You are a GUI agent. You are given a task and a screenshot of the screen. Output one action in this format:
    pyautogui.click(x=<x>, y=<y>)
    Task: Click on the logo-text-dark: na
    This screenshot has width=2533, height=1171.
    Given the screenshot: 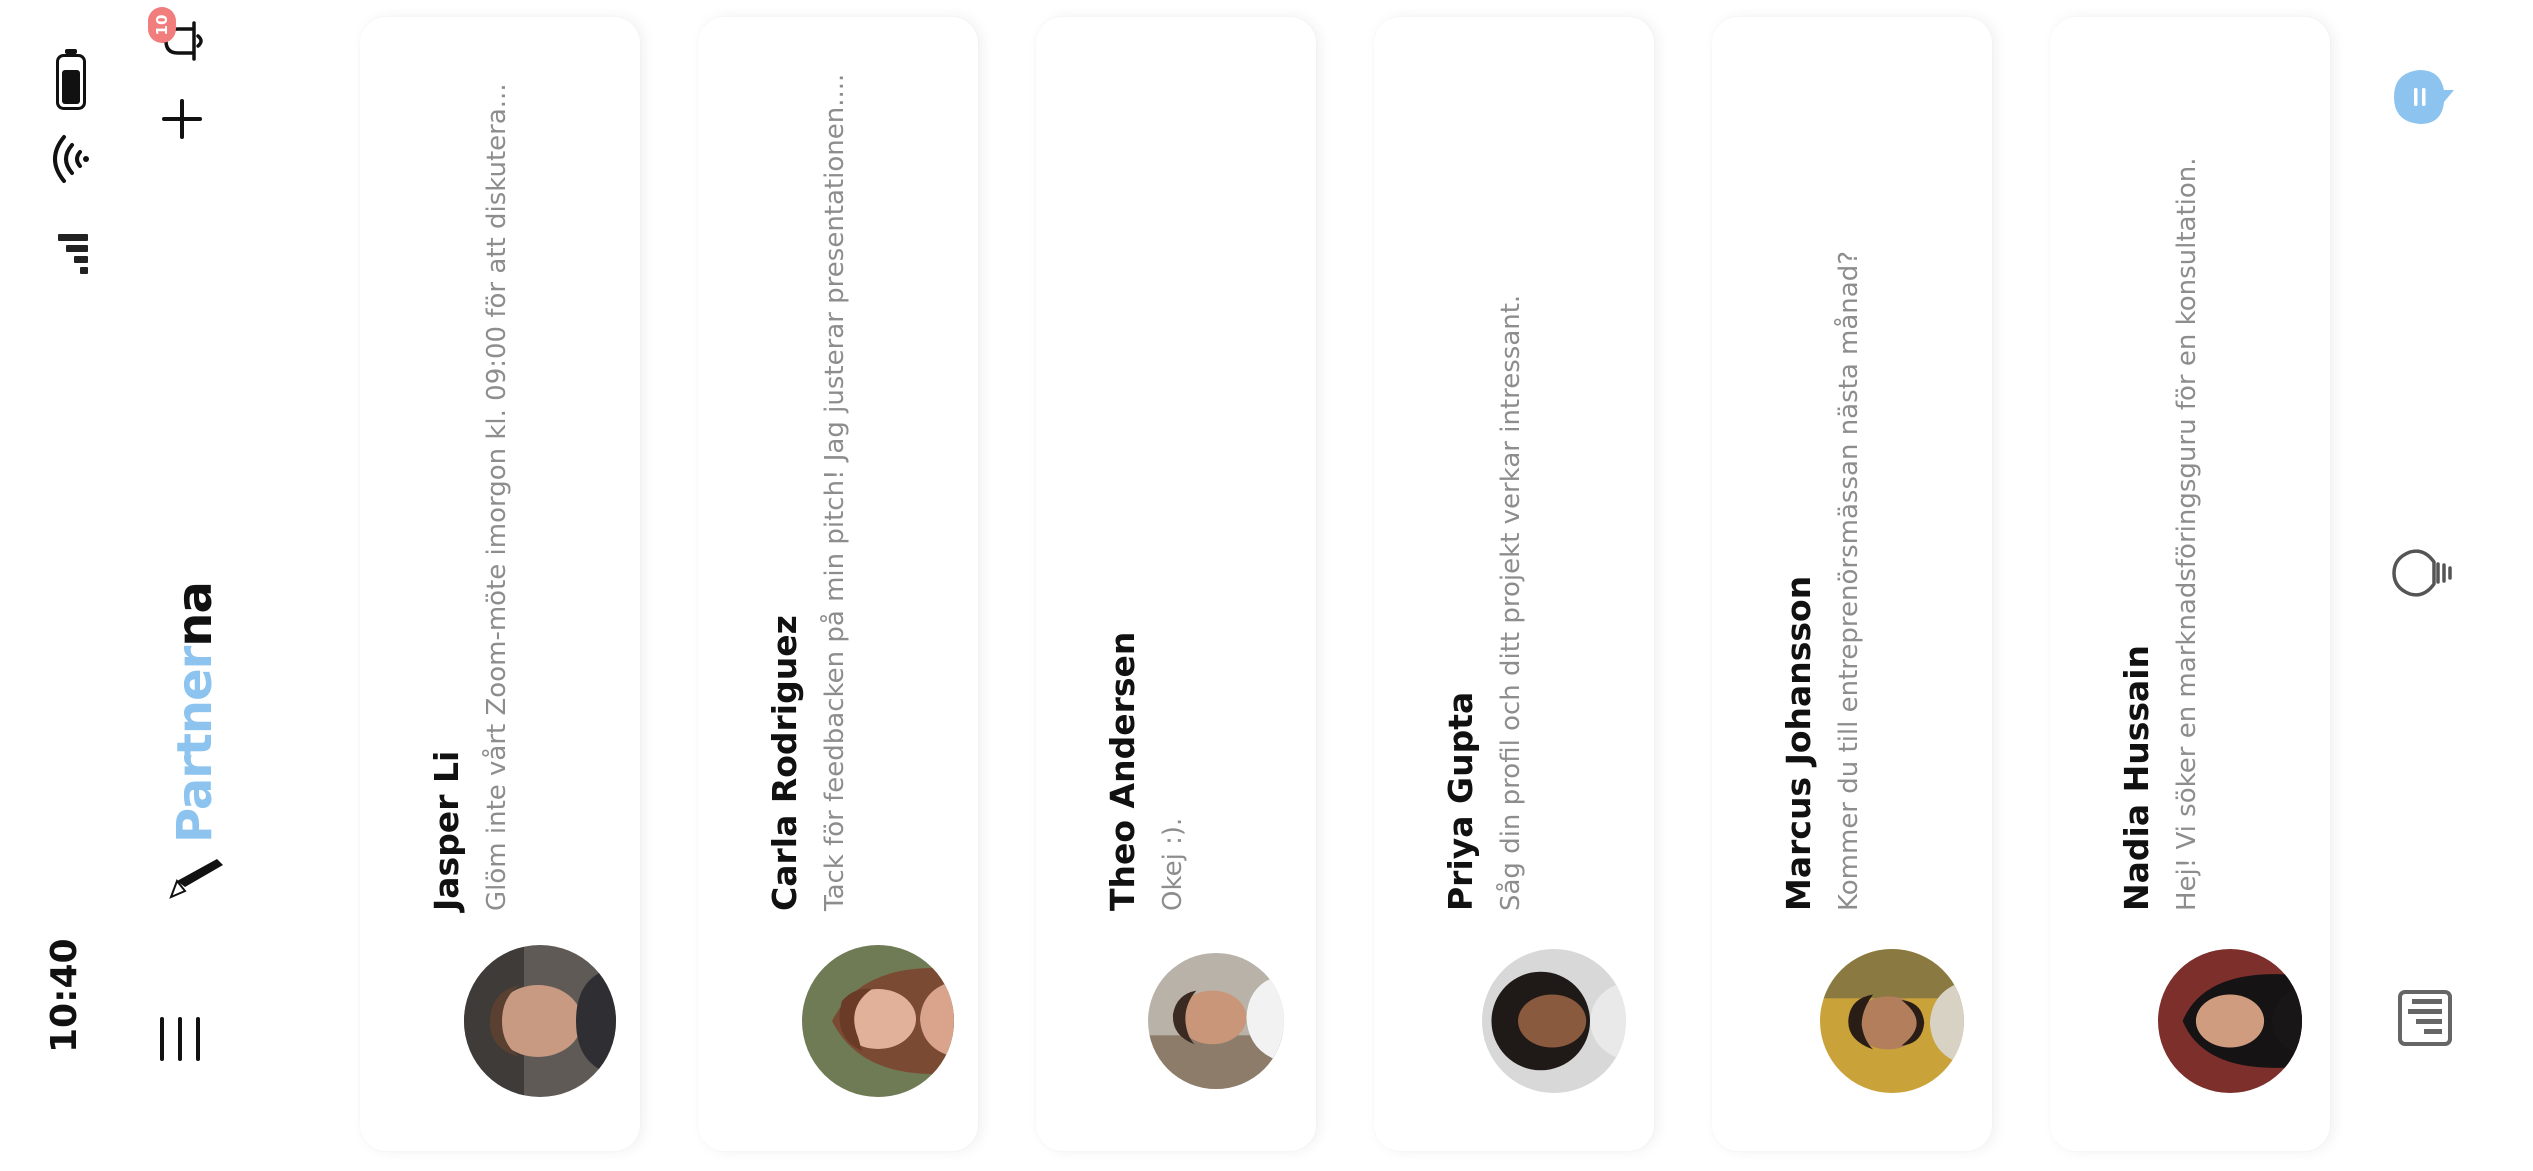 What is the action you would take?
    pyautogui.click(x=195, y=614)
    